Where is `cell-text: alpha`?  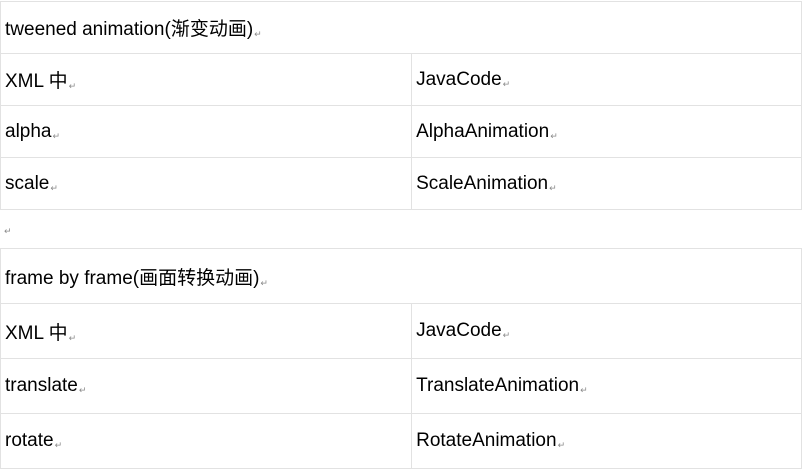
cell-text: alpha is located at coordinates (28, 131).